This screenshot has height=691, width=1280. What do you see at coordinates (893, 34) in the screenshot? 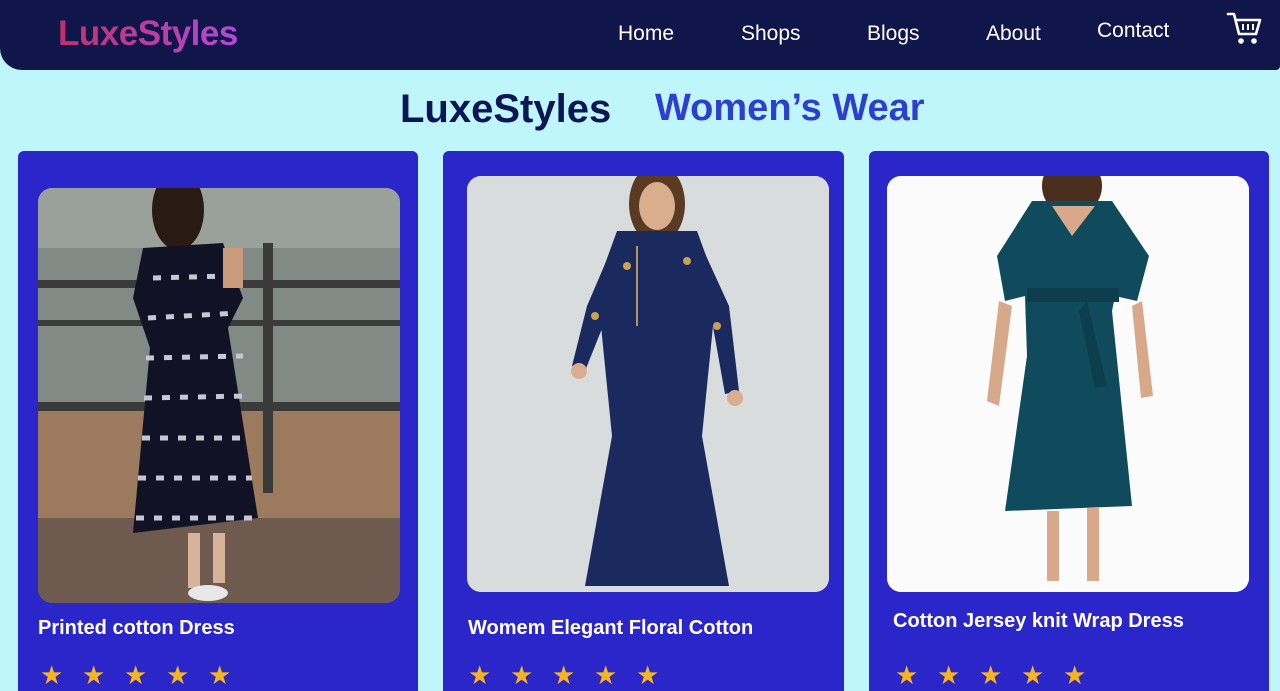
I see `nav-link-blogs: Blogs` at bounding box center [893, 34].